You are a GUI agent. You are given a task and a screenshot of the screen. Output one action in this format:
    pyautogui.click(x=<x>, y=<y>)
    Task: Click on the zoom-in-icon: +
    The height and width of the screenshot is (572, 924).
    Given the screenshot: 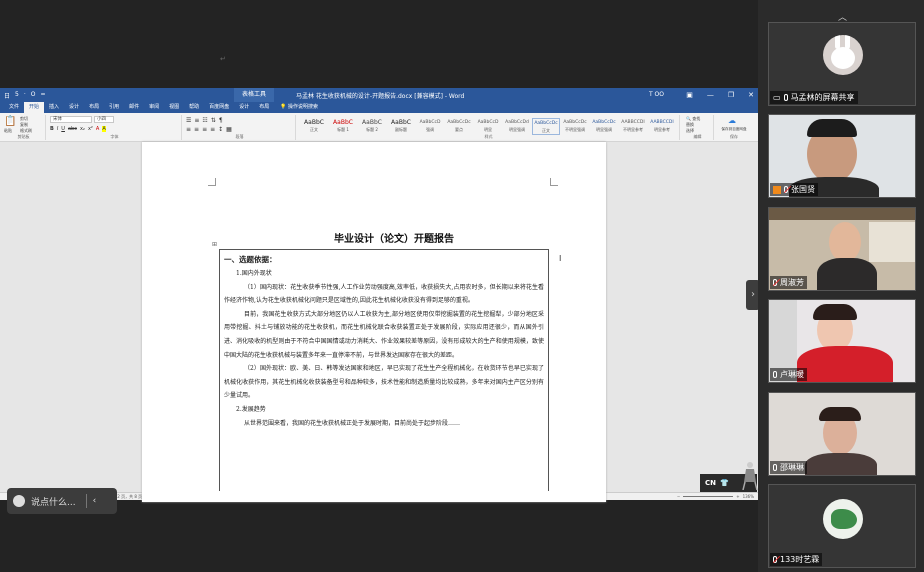 What is the action you would take?
    pyautogui.click(x=737, y=496)
    